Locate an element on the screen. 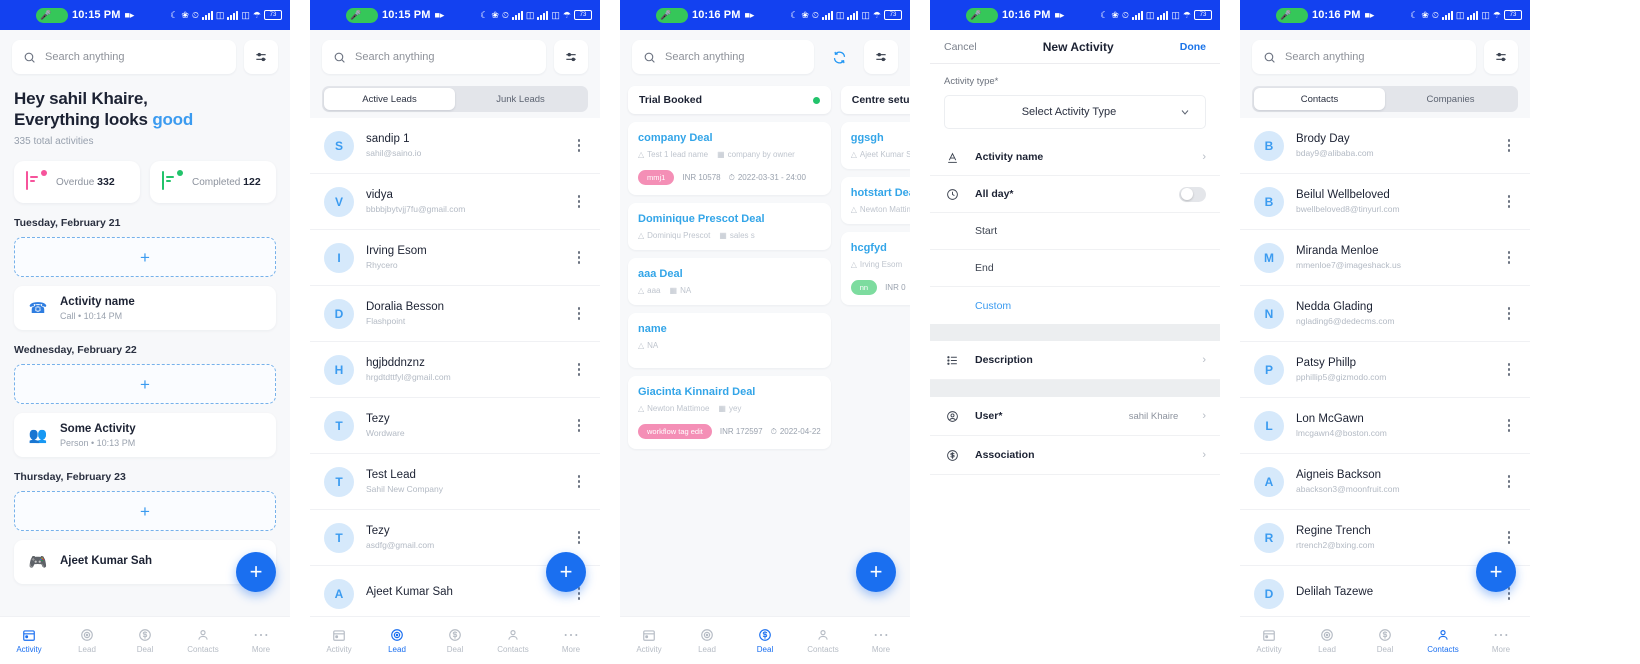 Image resolution: width=1640 pixels, height=664 pixels. tab-junk-leads: Junk Leads is located at coordinates (520, 99).